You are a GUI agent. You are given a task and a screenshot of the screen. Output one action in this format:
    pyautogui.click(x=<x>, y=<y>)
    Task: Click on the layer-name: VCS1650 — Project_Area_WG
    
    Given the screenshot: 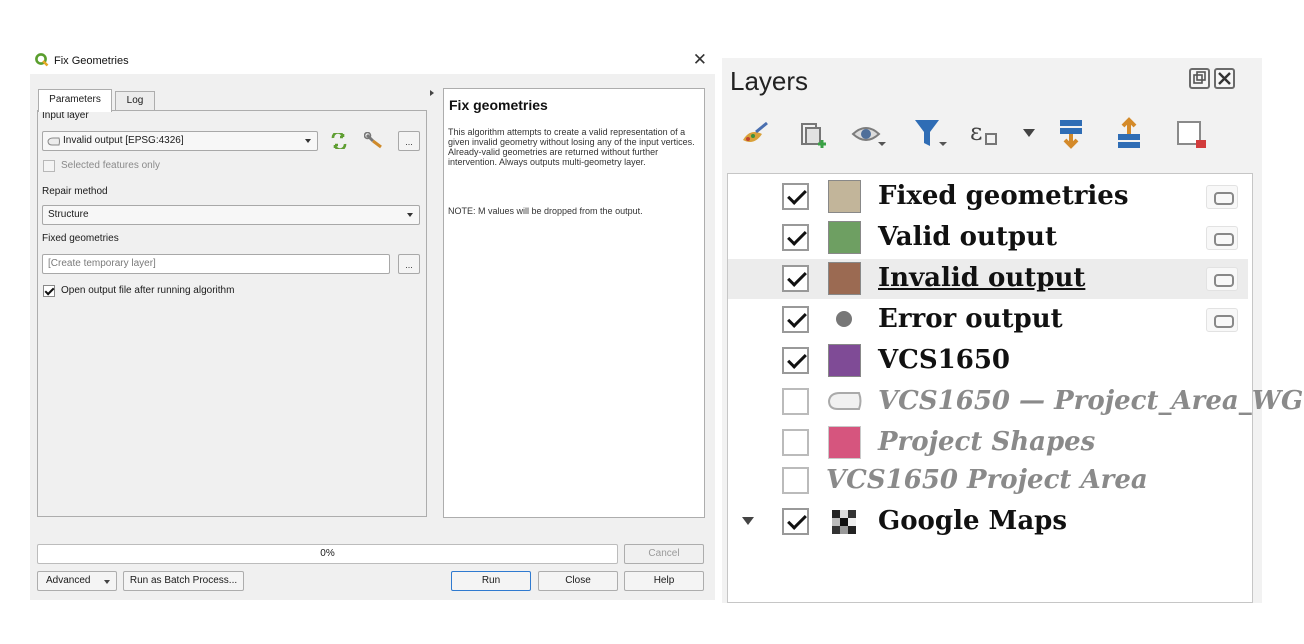 What is the action you would take?
    pyautogui.click(x=1091, y=401)
    